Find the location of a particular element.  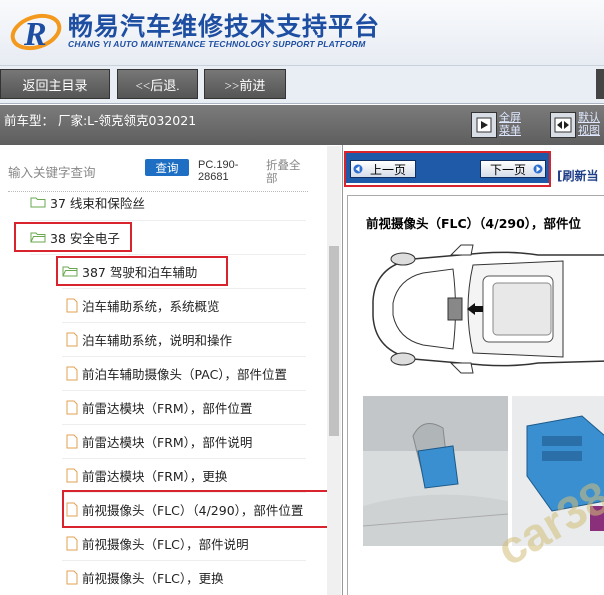

arrow-left-icon is located at coordinates (358, 169).